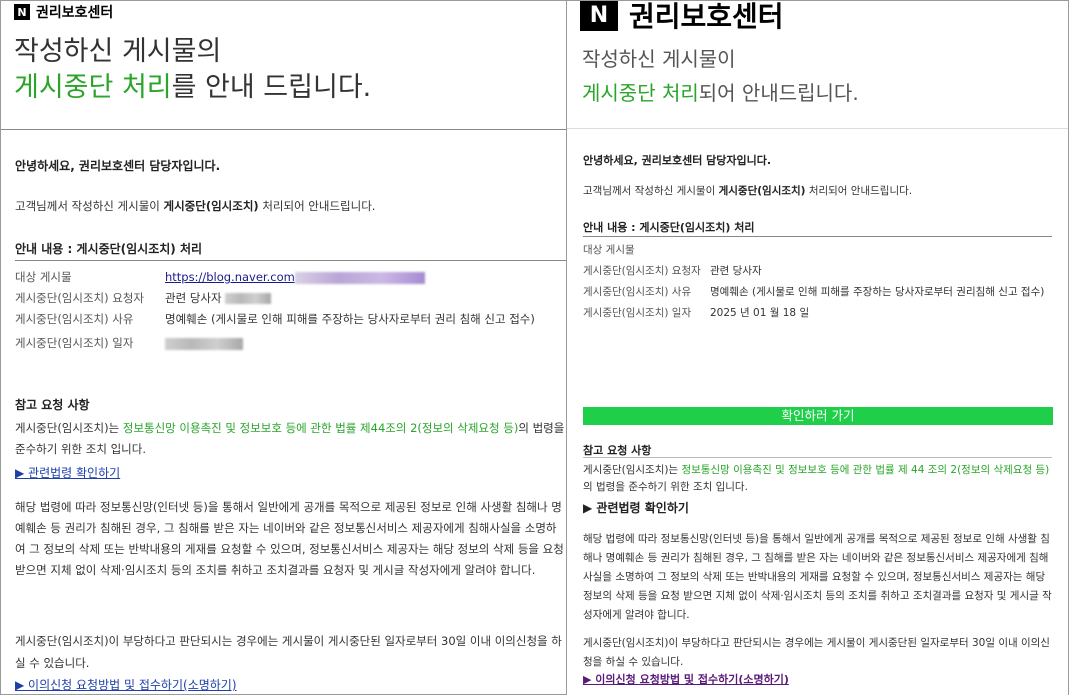 The width and height of the screenshot is (1069, 695). What do you see at coordinates (778, 93) in the screenshot?
I see `headline-line2: 되어 안내드립니다.` at bounding box center [778, 93].